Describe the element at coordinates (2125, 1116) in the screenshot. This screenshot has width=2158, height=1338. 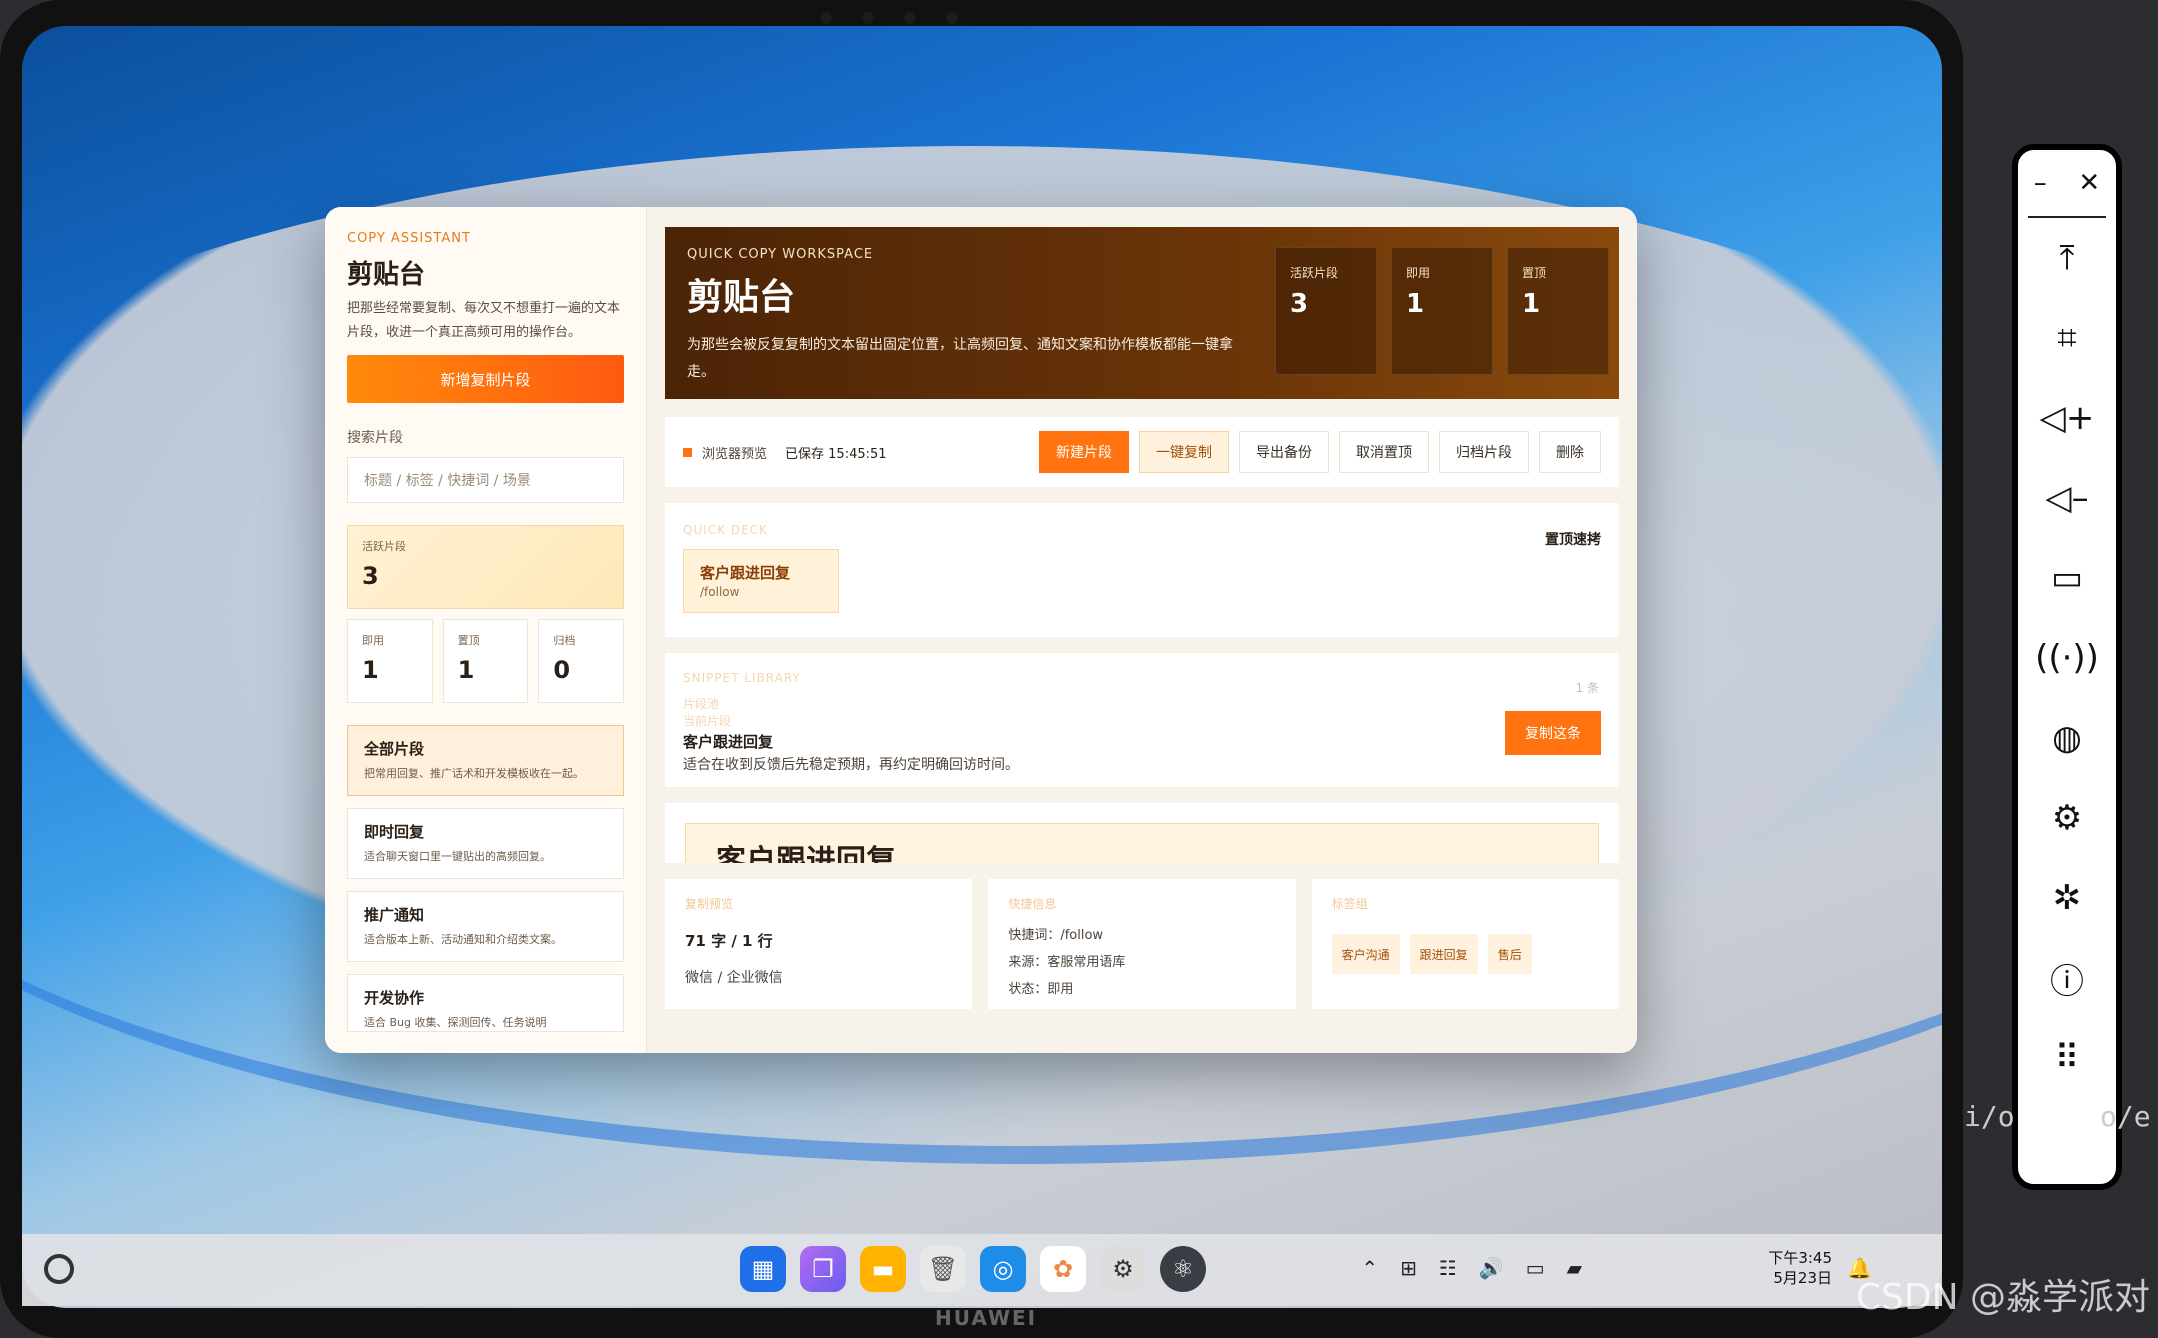
I see `background-code-text: o/e` at that location.